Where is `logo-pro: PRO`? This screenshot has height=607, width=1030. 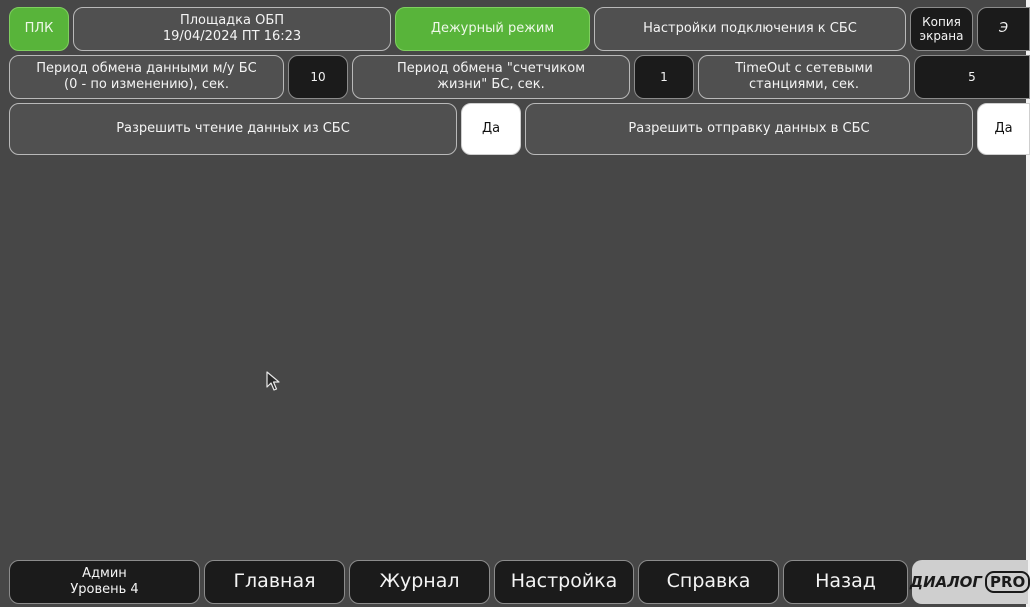 logo-pro: PRO is located at coordinates (1007, 582).